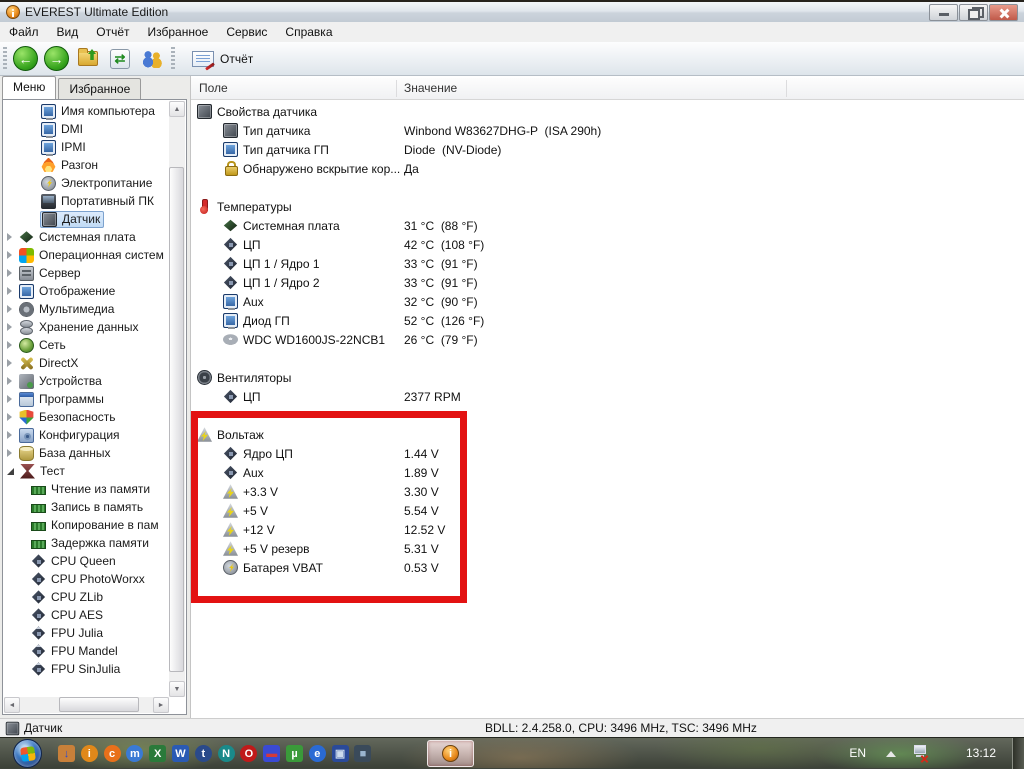 The image size is (1024, 769). Describe the element at coordinates (51, 273) in the screenshot. I see `tree-item-box: Сервер` at that location.